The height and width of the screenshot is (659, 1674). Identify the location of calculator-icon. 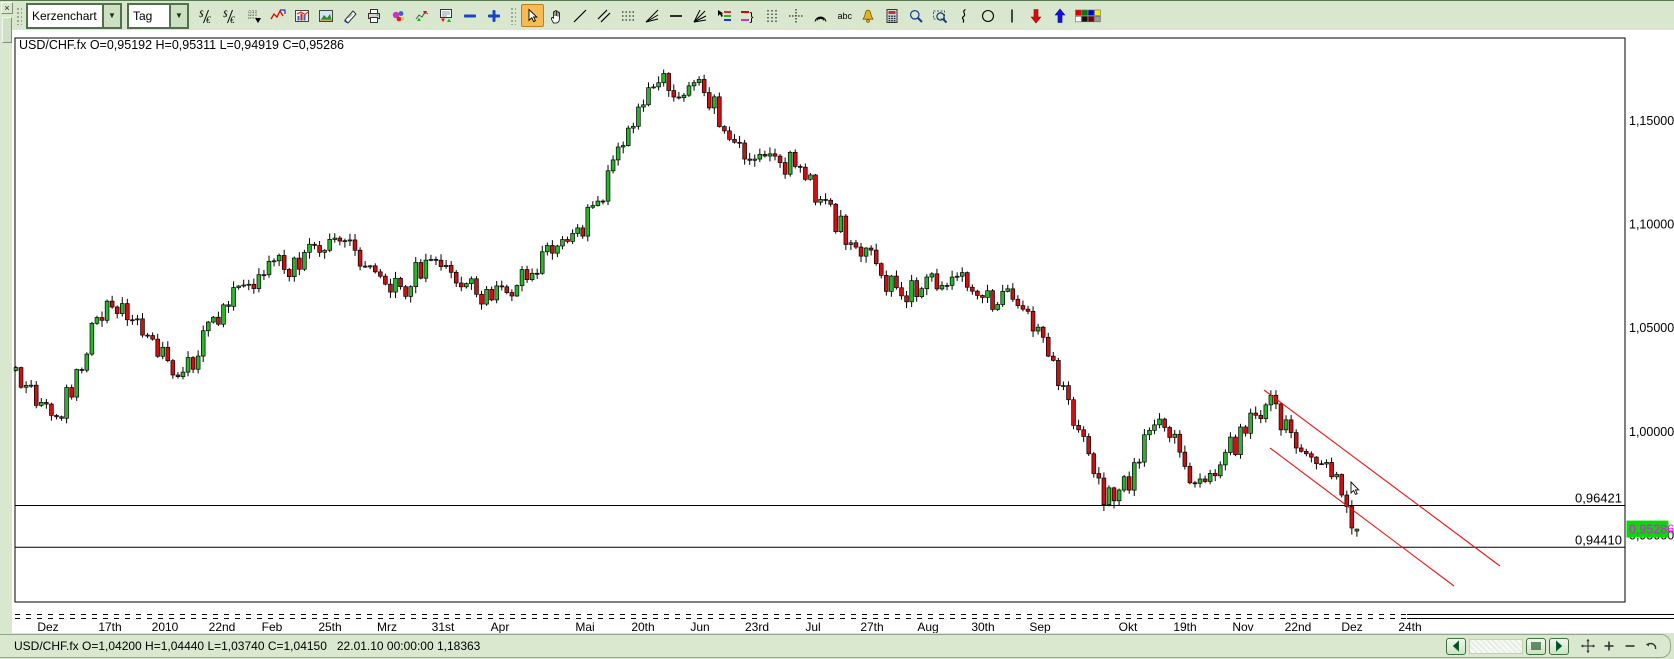
(892, 16).